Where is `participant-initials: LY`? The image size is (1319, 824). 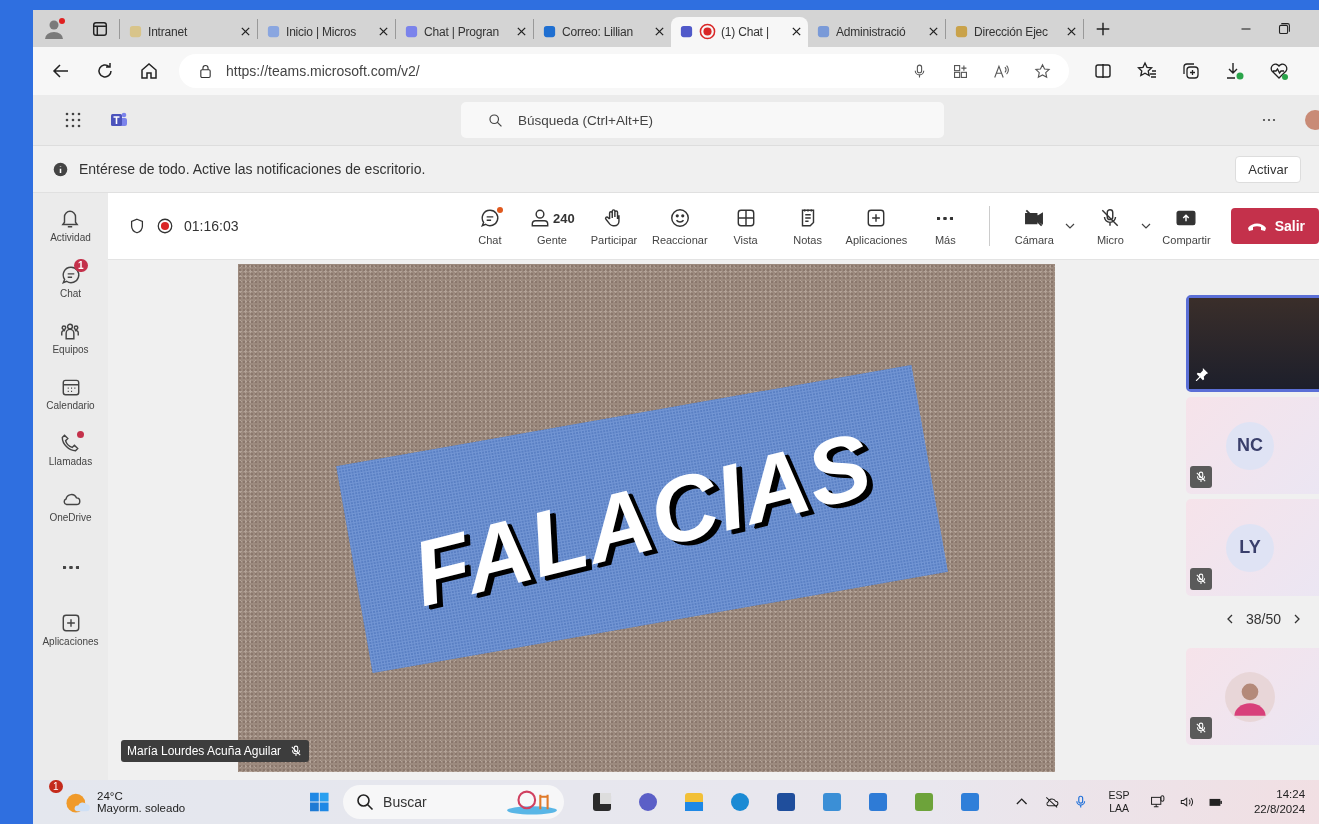 participant-initials: LY is located at coordinates (1250, 547).